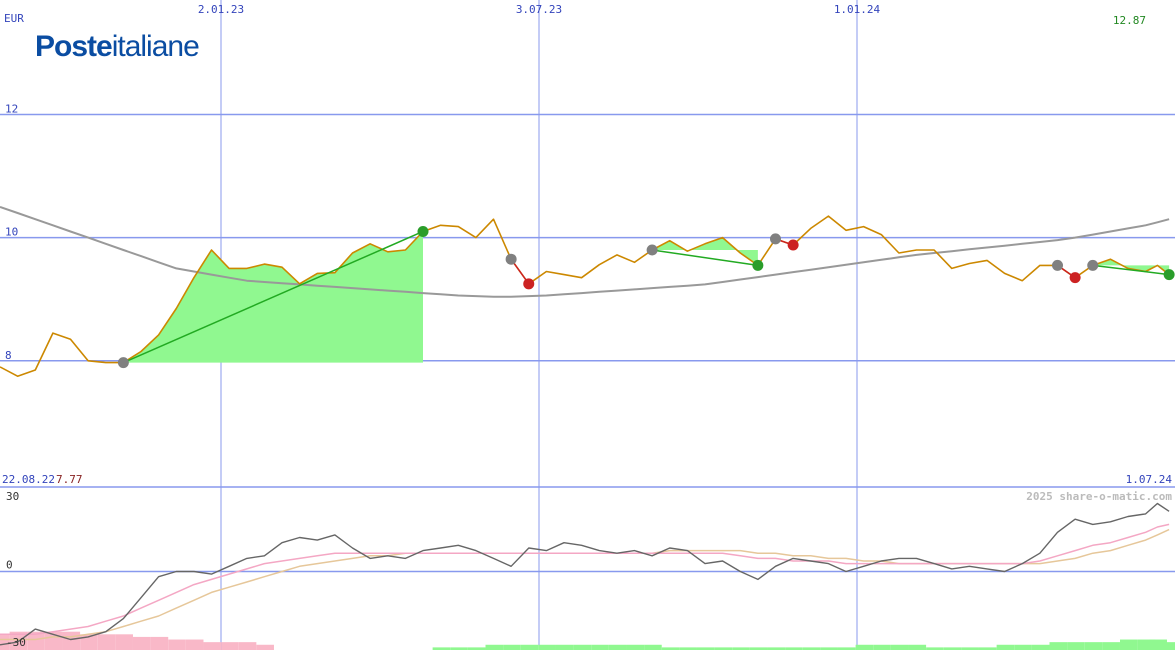 The width and height of the screenshot is (1175, 650). I want to click on osc-tick-label: 30, so click(12, 496).